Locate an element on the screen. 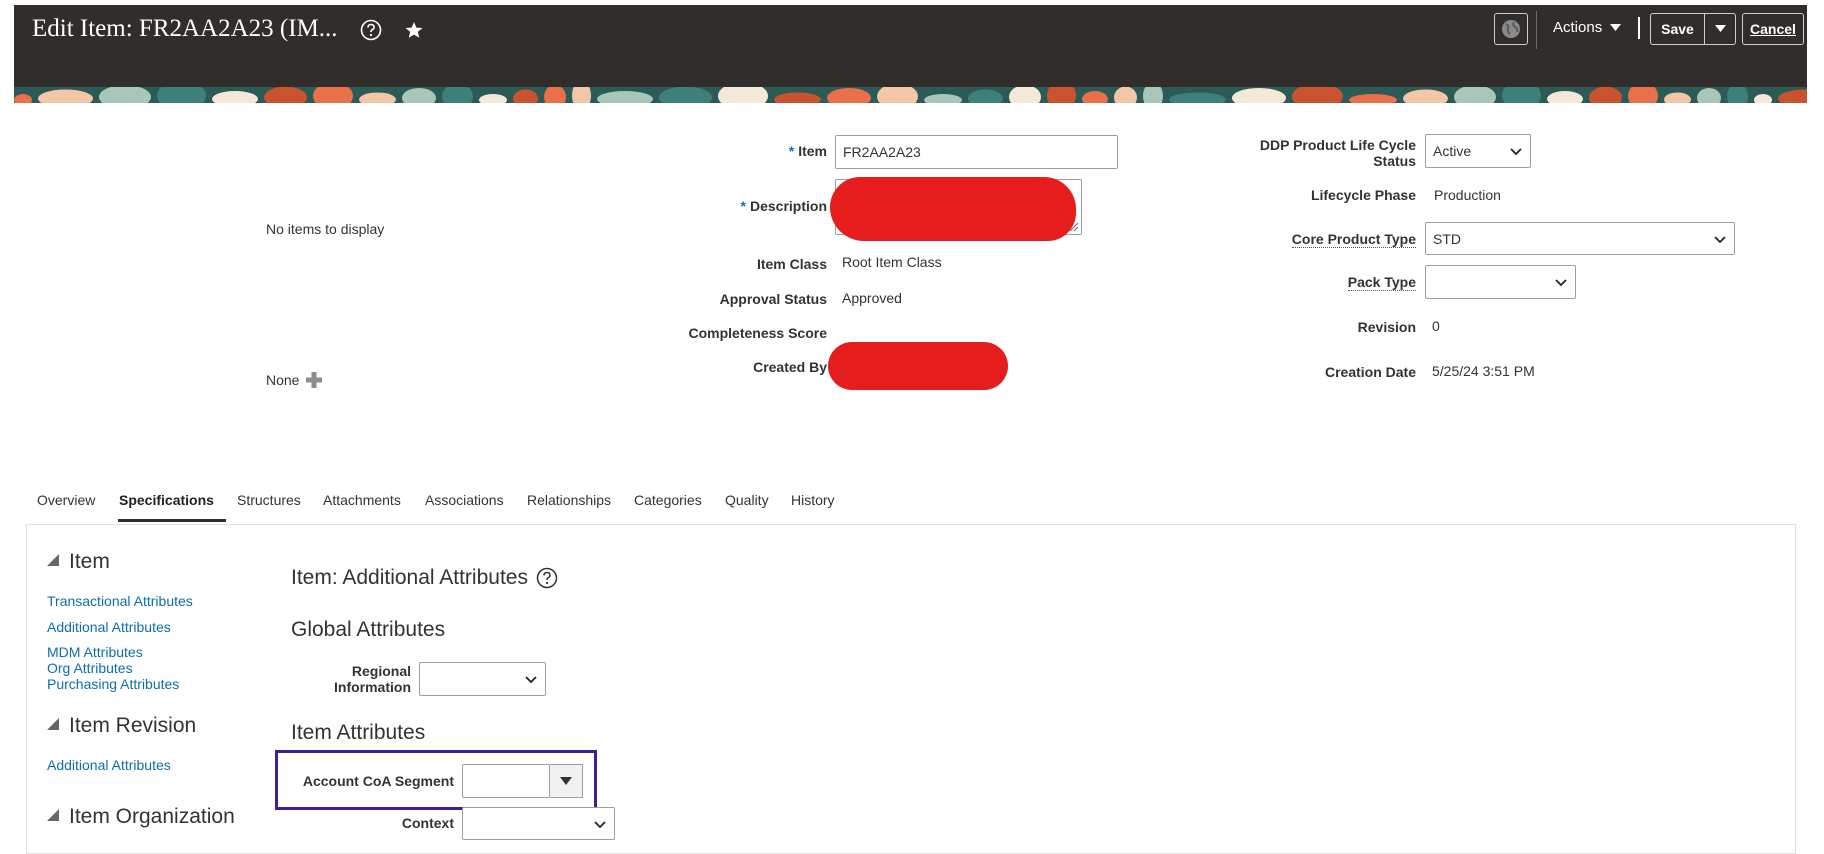 This screenshot has height=854, width=1824. nav-link-mdm-attributes: MDM Attributes is located at coordinates (95, 652).